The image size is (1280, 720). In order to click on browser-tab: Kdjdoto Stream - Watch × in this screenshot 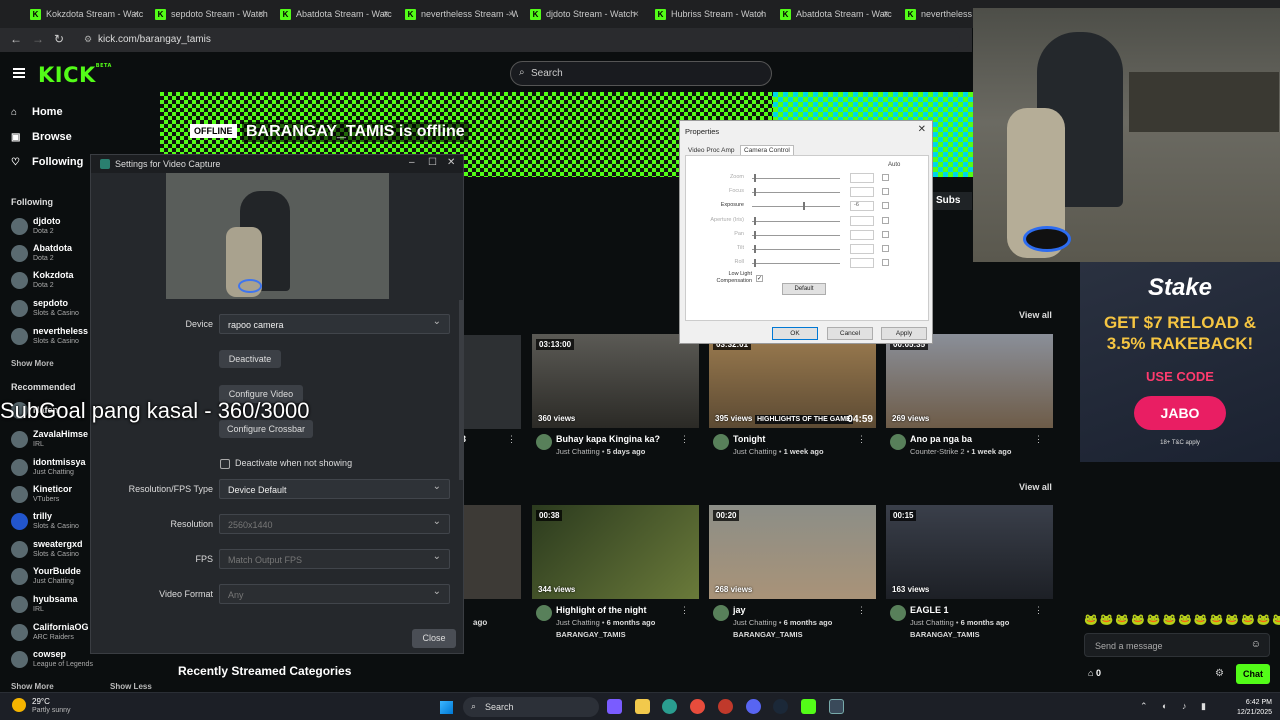, I will do `click(582, 14)`.